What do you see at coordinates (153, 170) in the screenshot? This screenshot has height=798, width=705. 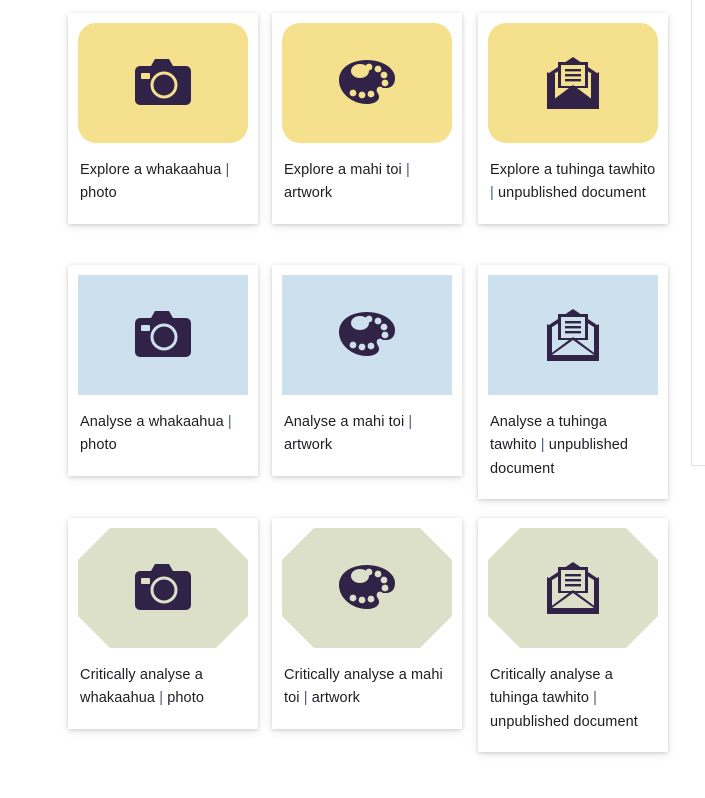 I see `card-label-prefix: Explore a whakaahua` at bounding box center [153, 170].